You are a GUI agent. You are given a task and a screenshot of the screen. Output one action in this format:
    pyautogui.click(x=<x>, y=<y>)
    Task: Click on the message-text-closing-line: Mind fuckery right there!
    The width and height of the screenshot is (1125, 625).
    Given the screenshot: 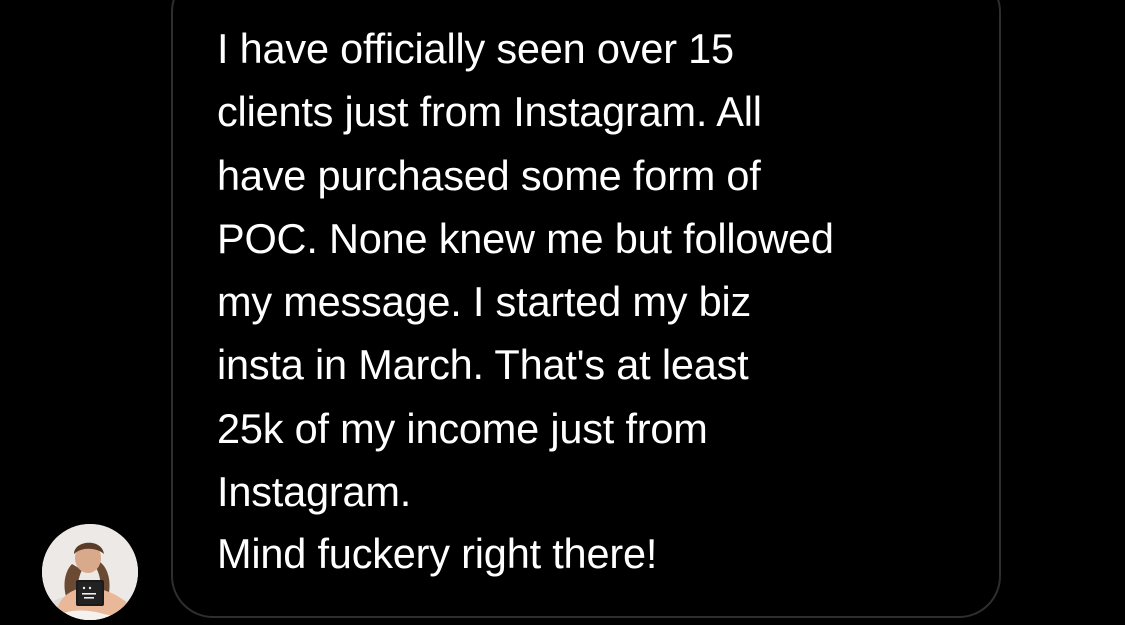 What is the action you would take?
    pyautogui.click(x=437, y=553)
    